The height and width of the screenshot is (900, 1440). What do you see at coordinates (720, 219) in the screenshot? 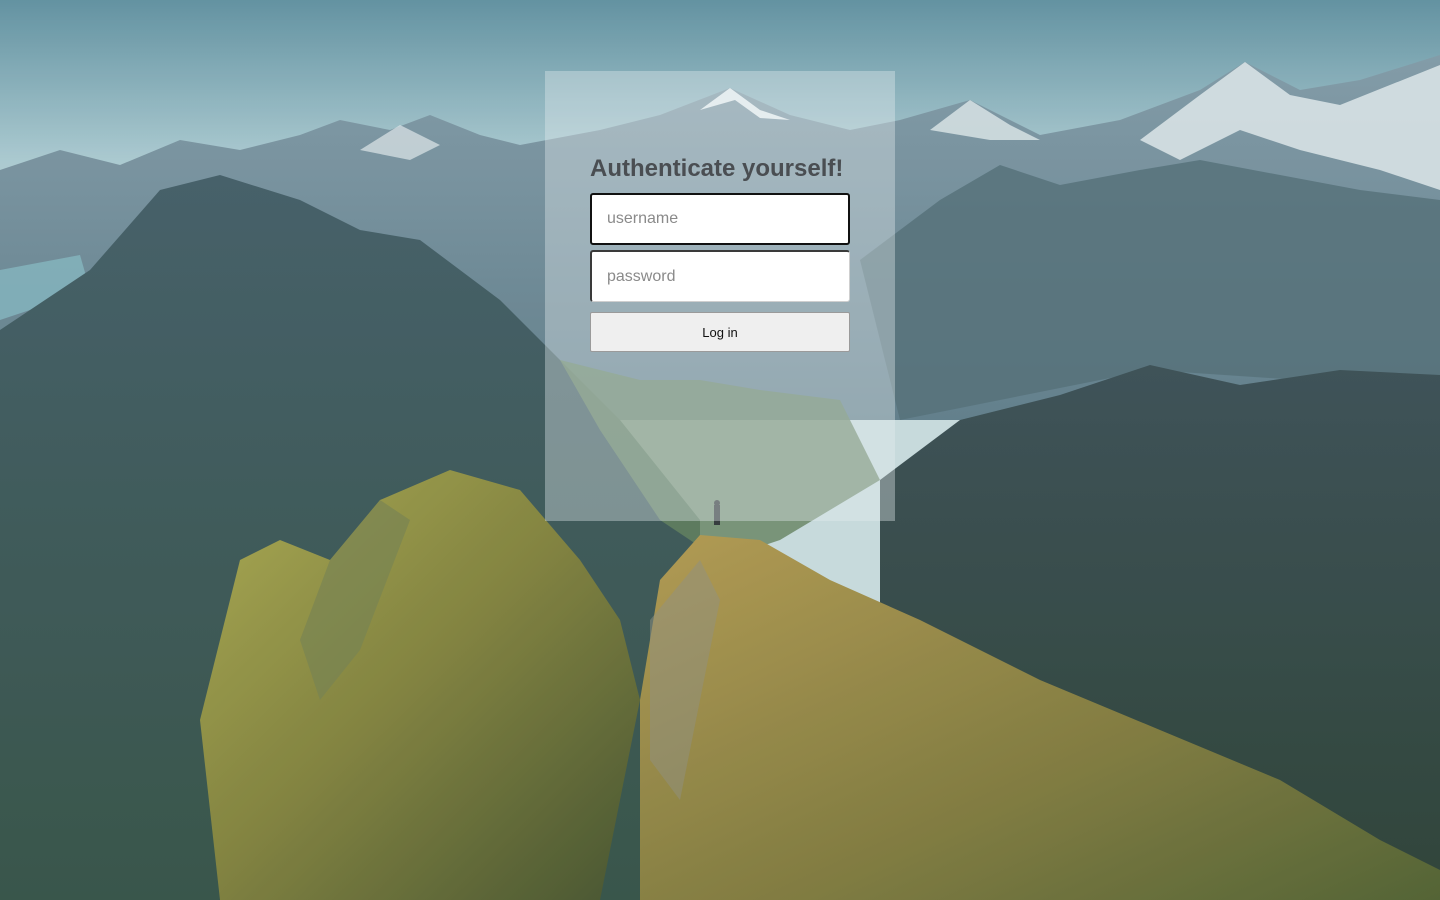
I see `username-input` at bounding box center [720, 219].